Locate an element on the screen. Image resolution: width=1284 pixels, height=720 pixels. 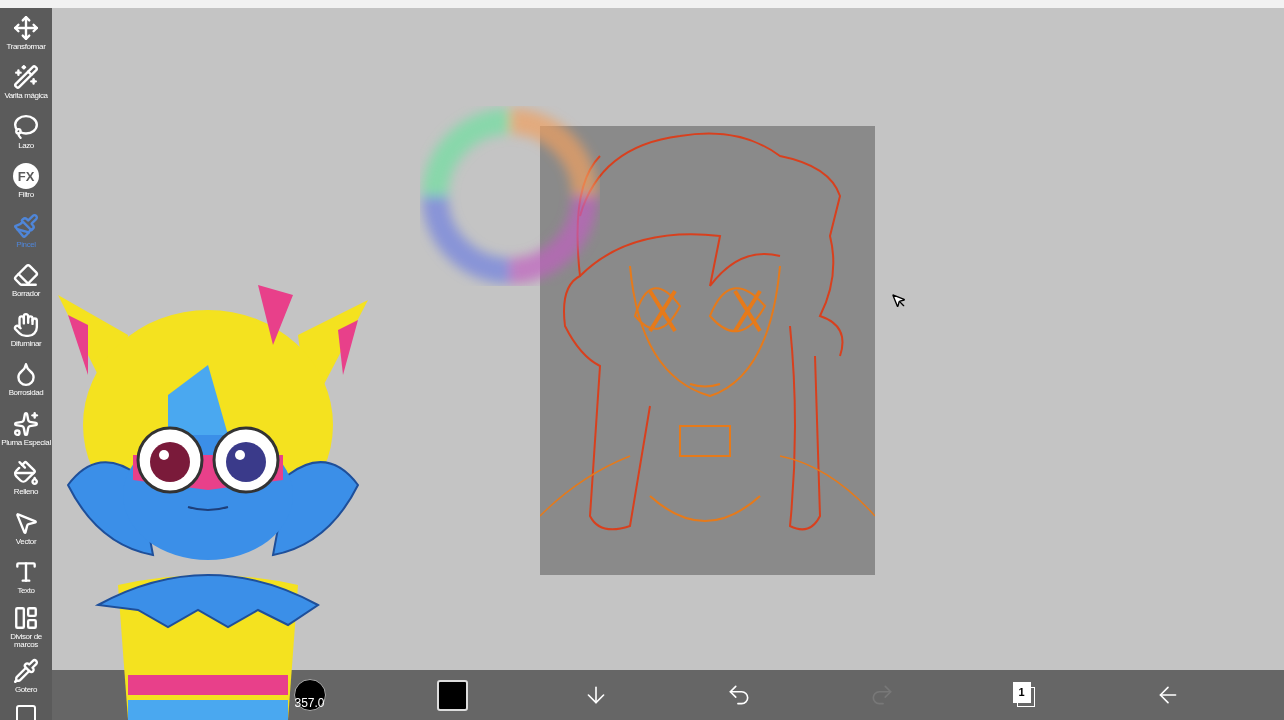
lasso-icon is located at coordinates (26, 126).